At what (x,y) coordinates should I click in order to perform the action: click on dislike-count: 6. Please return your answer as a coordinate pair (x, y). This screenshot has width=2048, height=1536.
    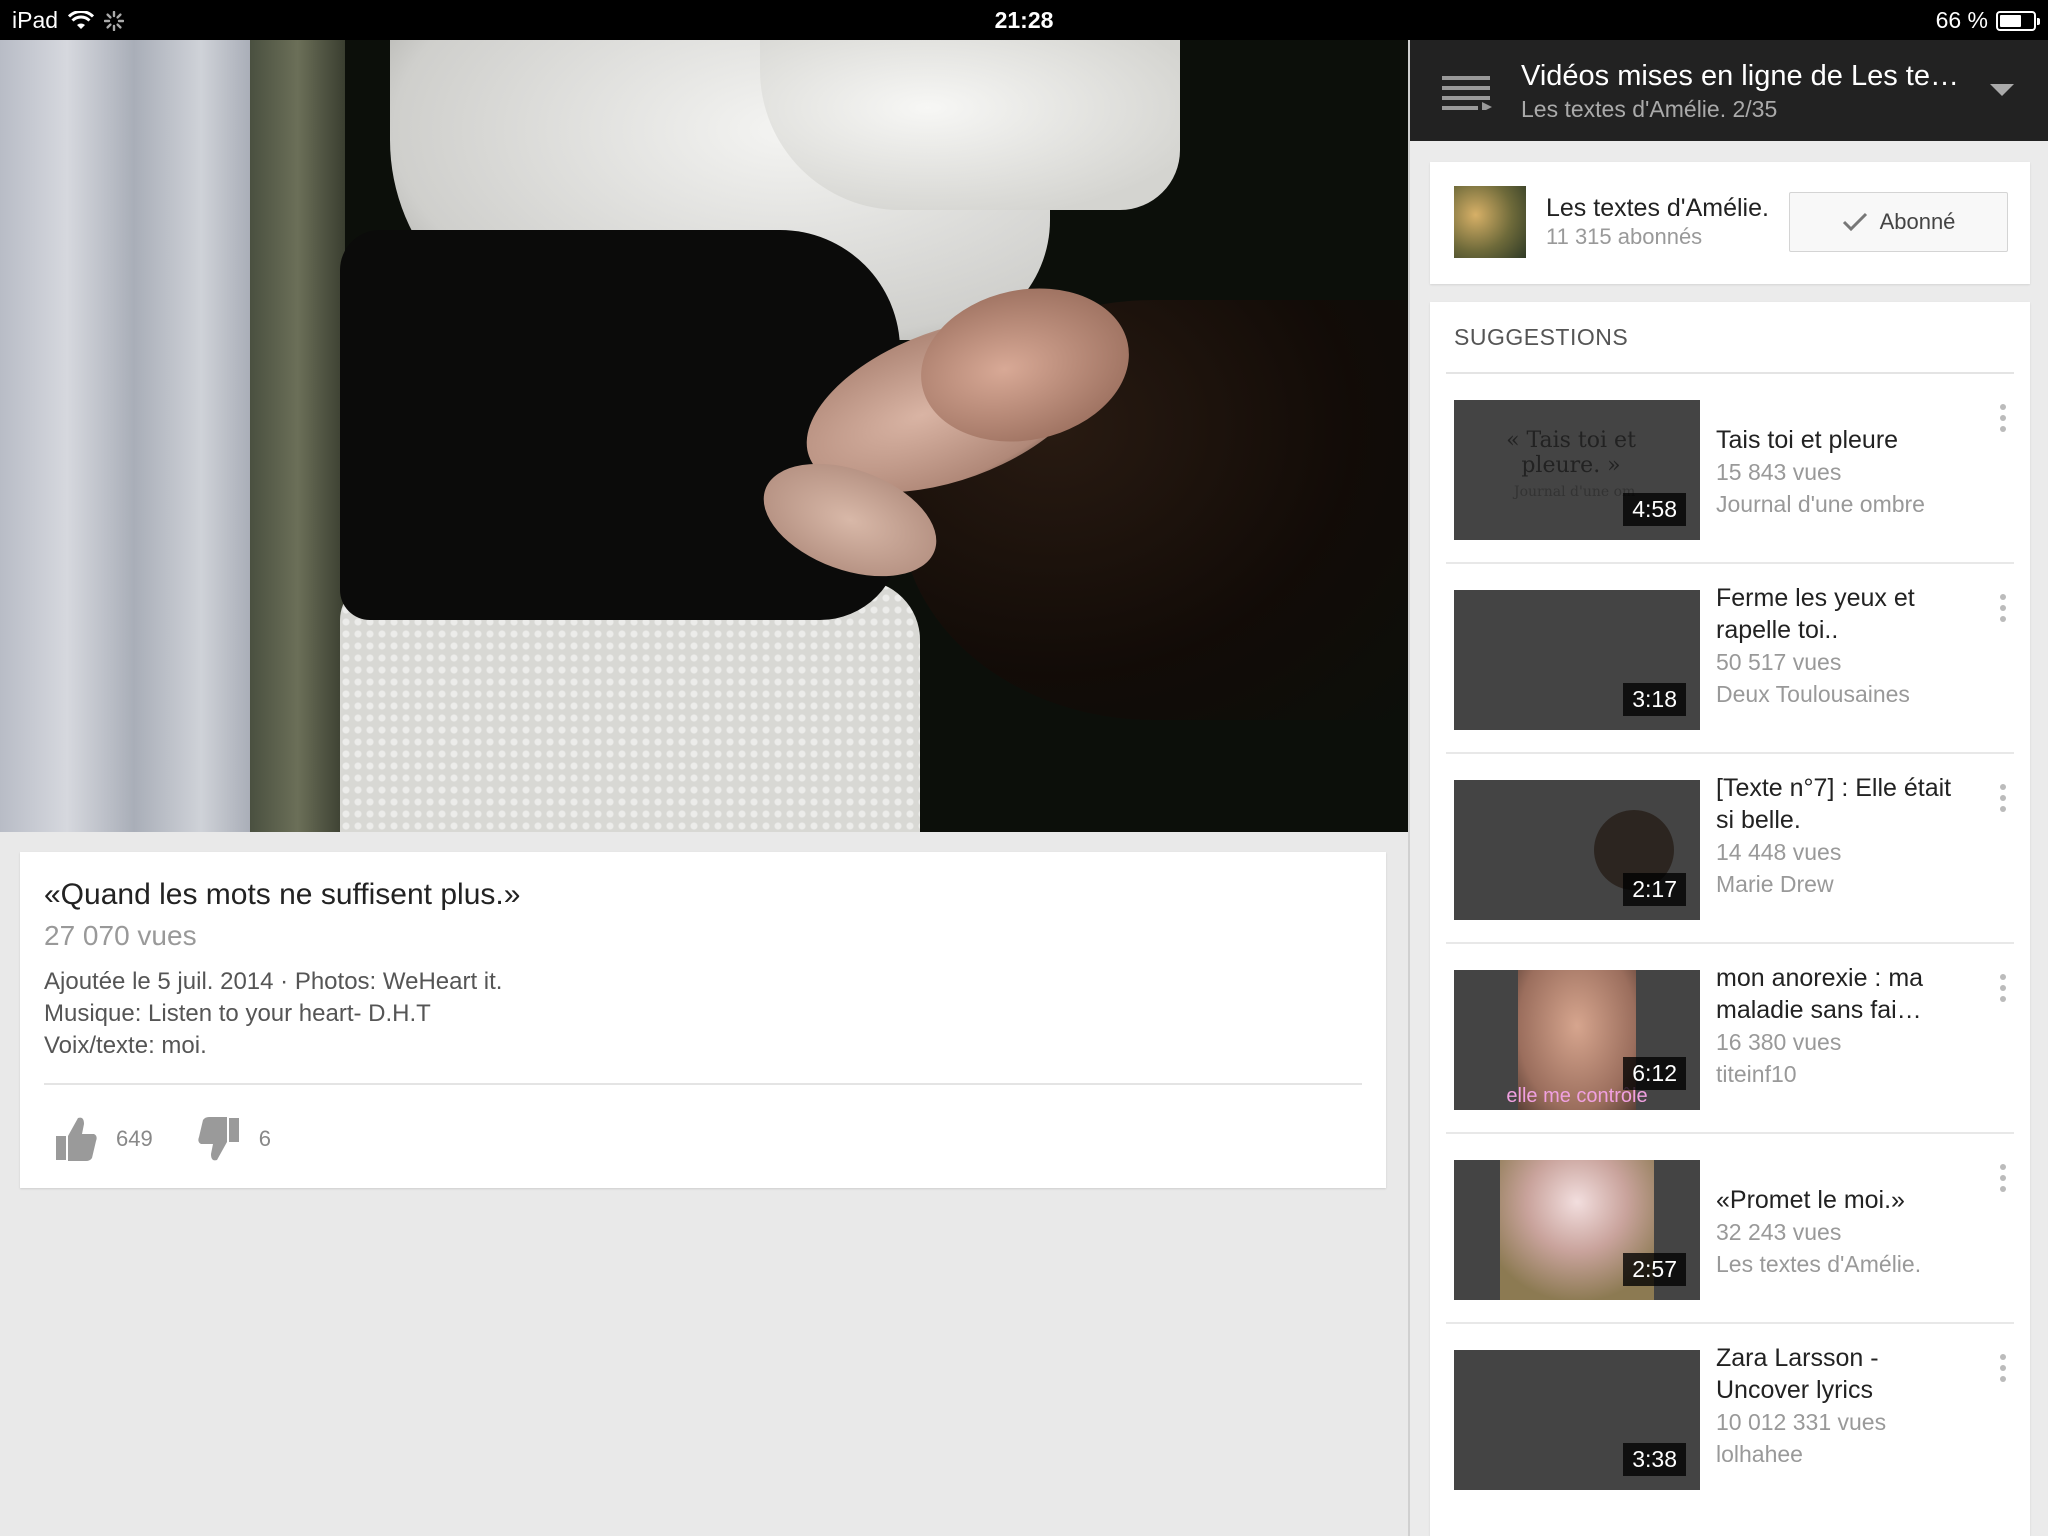
    Looking at the image, I should click on (264, 1138).